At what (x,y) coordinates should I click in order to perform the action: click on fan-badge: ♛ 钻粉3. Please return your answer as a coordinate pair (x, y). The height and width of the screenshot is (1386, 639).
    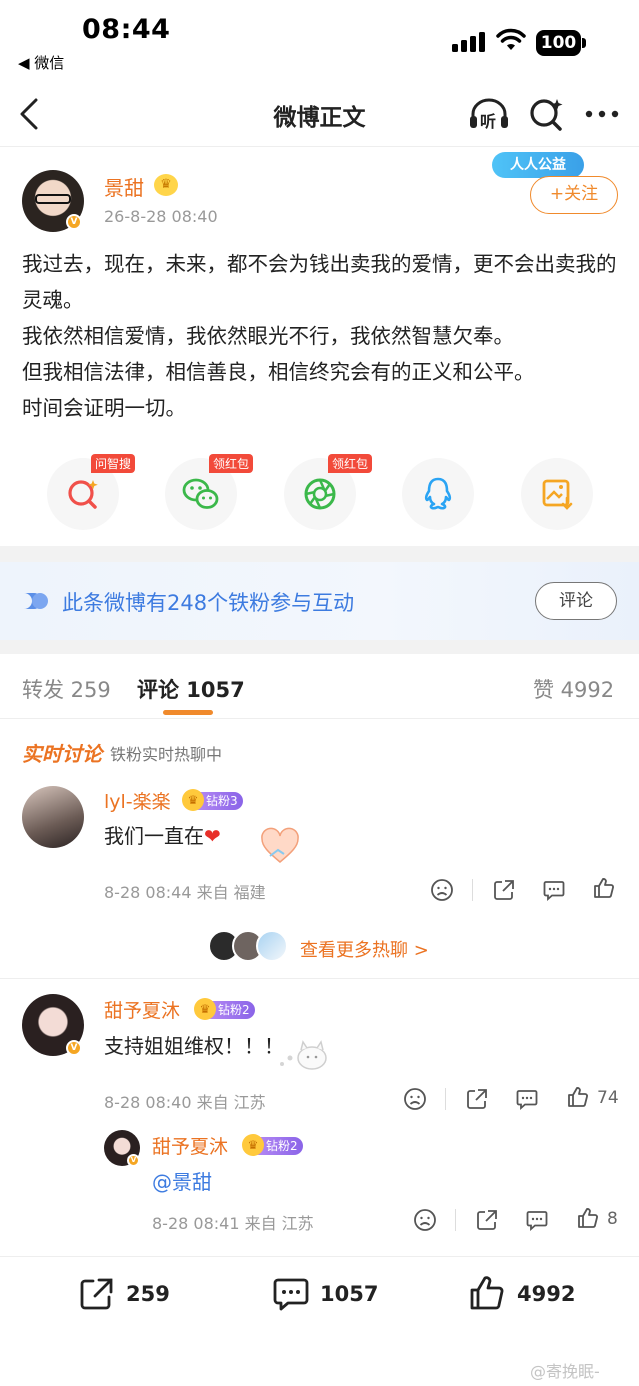
    Looking at the image, I should click on (212, 799).